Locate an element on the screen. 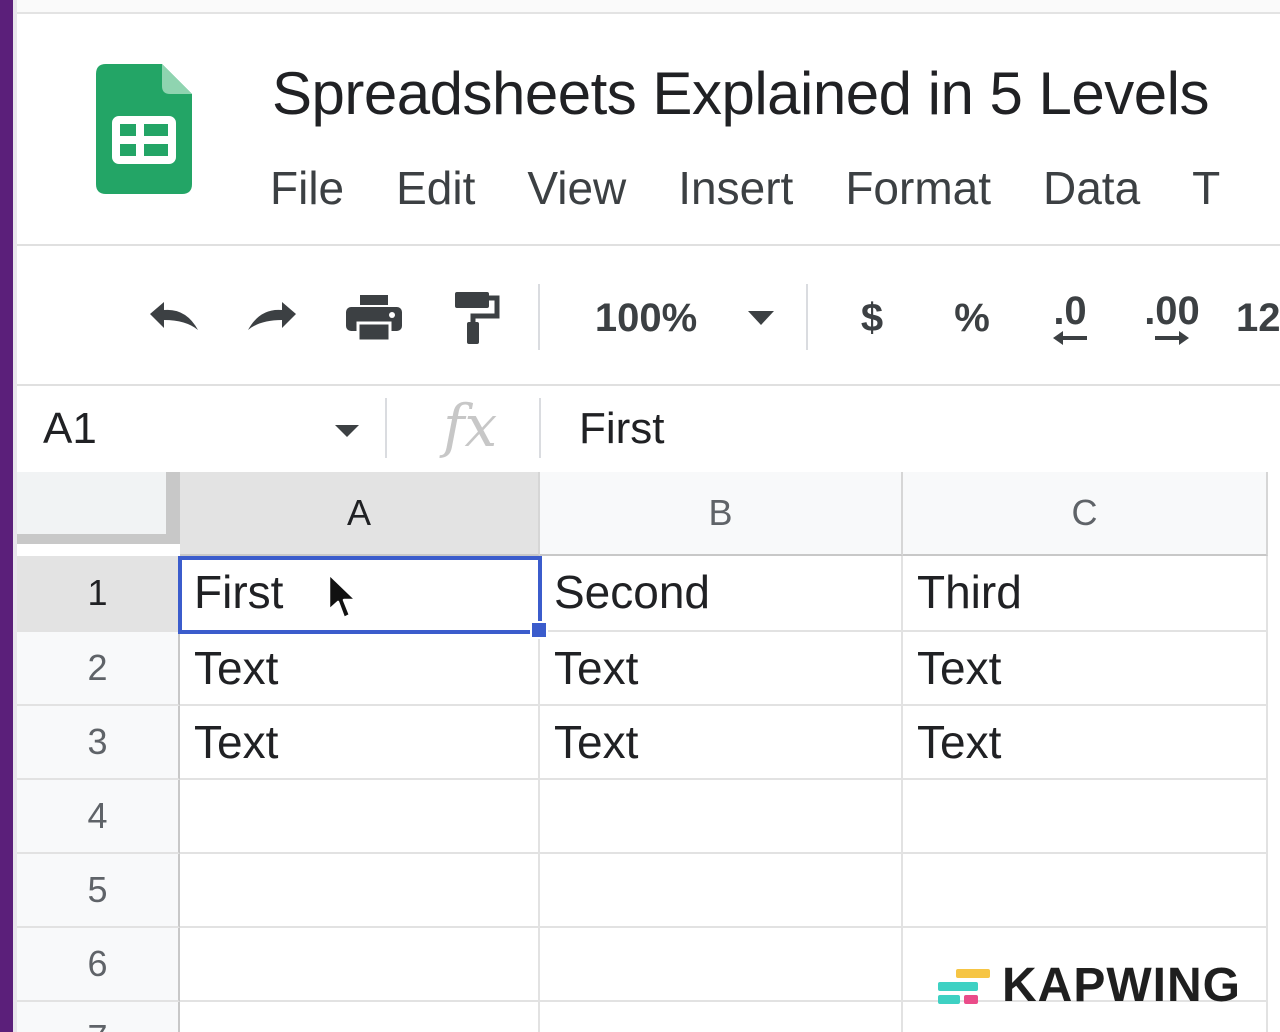 The height and width of the screenshot is (1032, 1280). cell-a6 is located at coordinates (360, 965).